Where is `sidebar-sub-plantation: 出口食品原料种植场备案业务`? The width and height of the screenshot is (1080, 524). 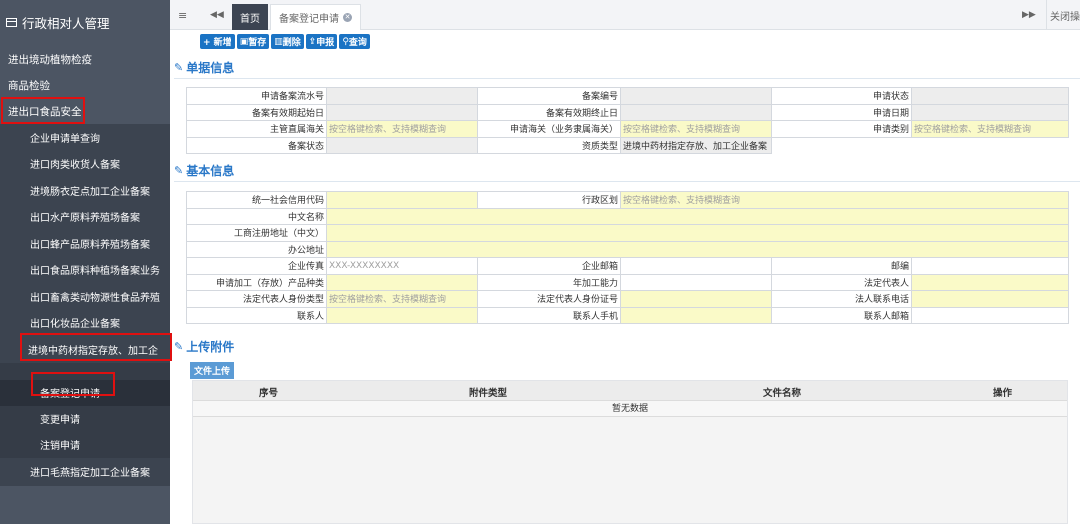
sidebar-sub-plantation: 出口食品原料种植场备案业务 is located at coordinates (85, 269).